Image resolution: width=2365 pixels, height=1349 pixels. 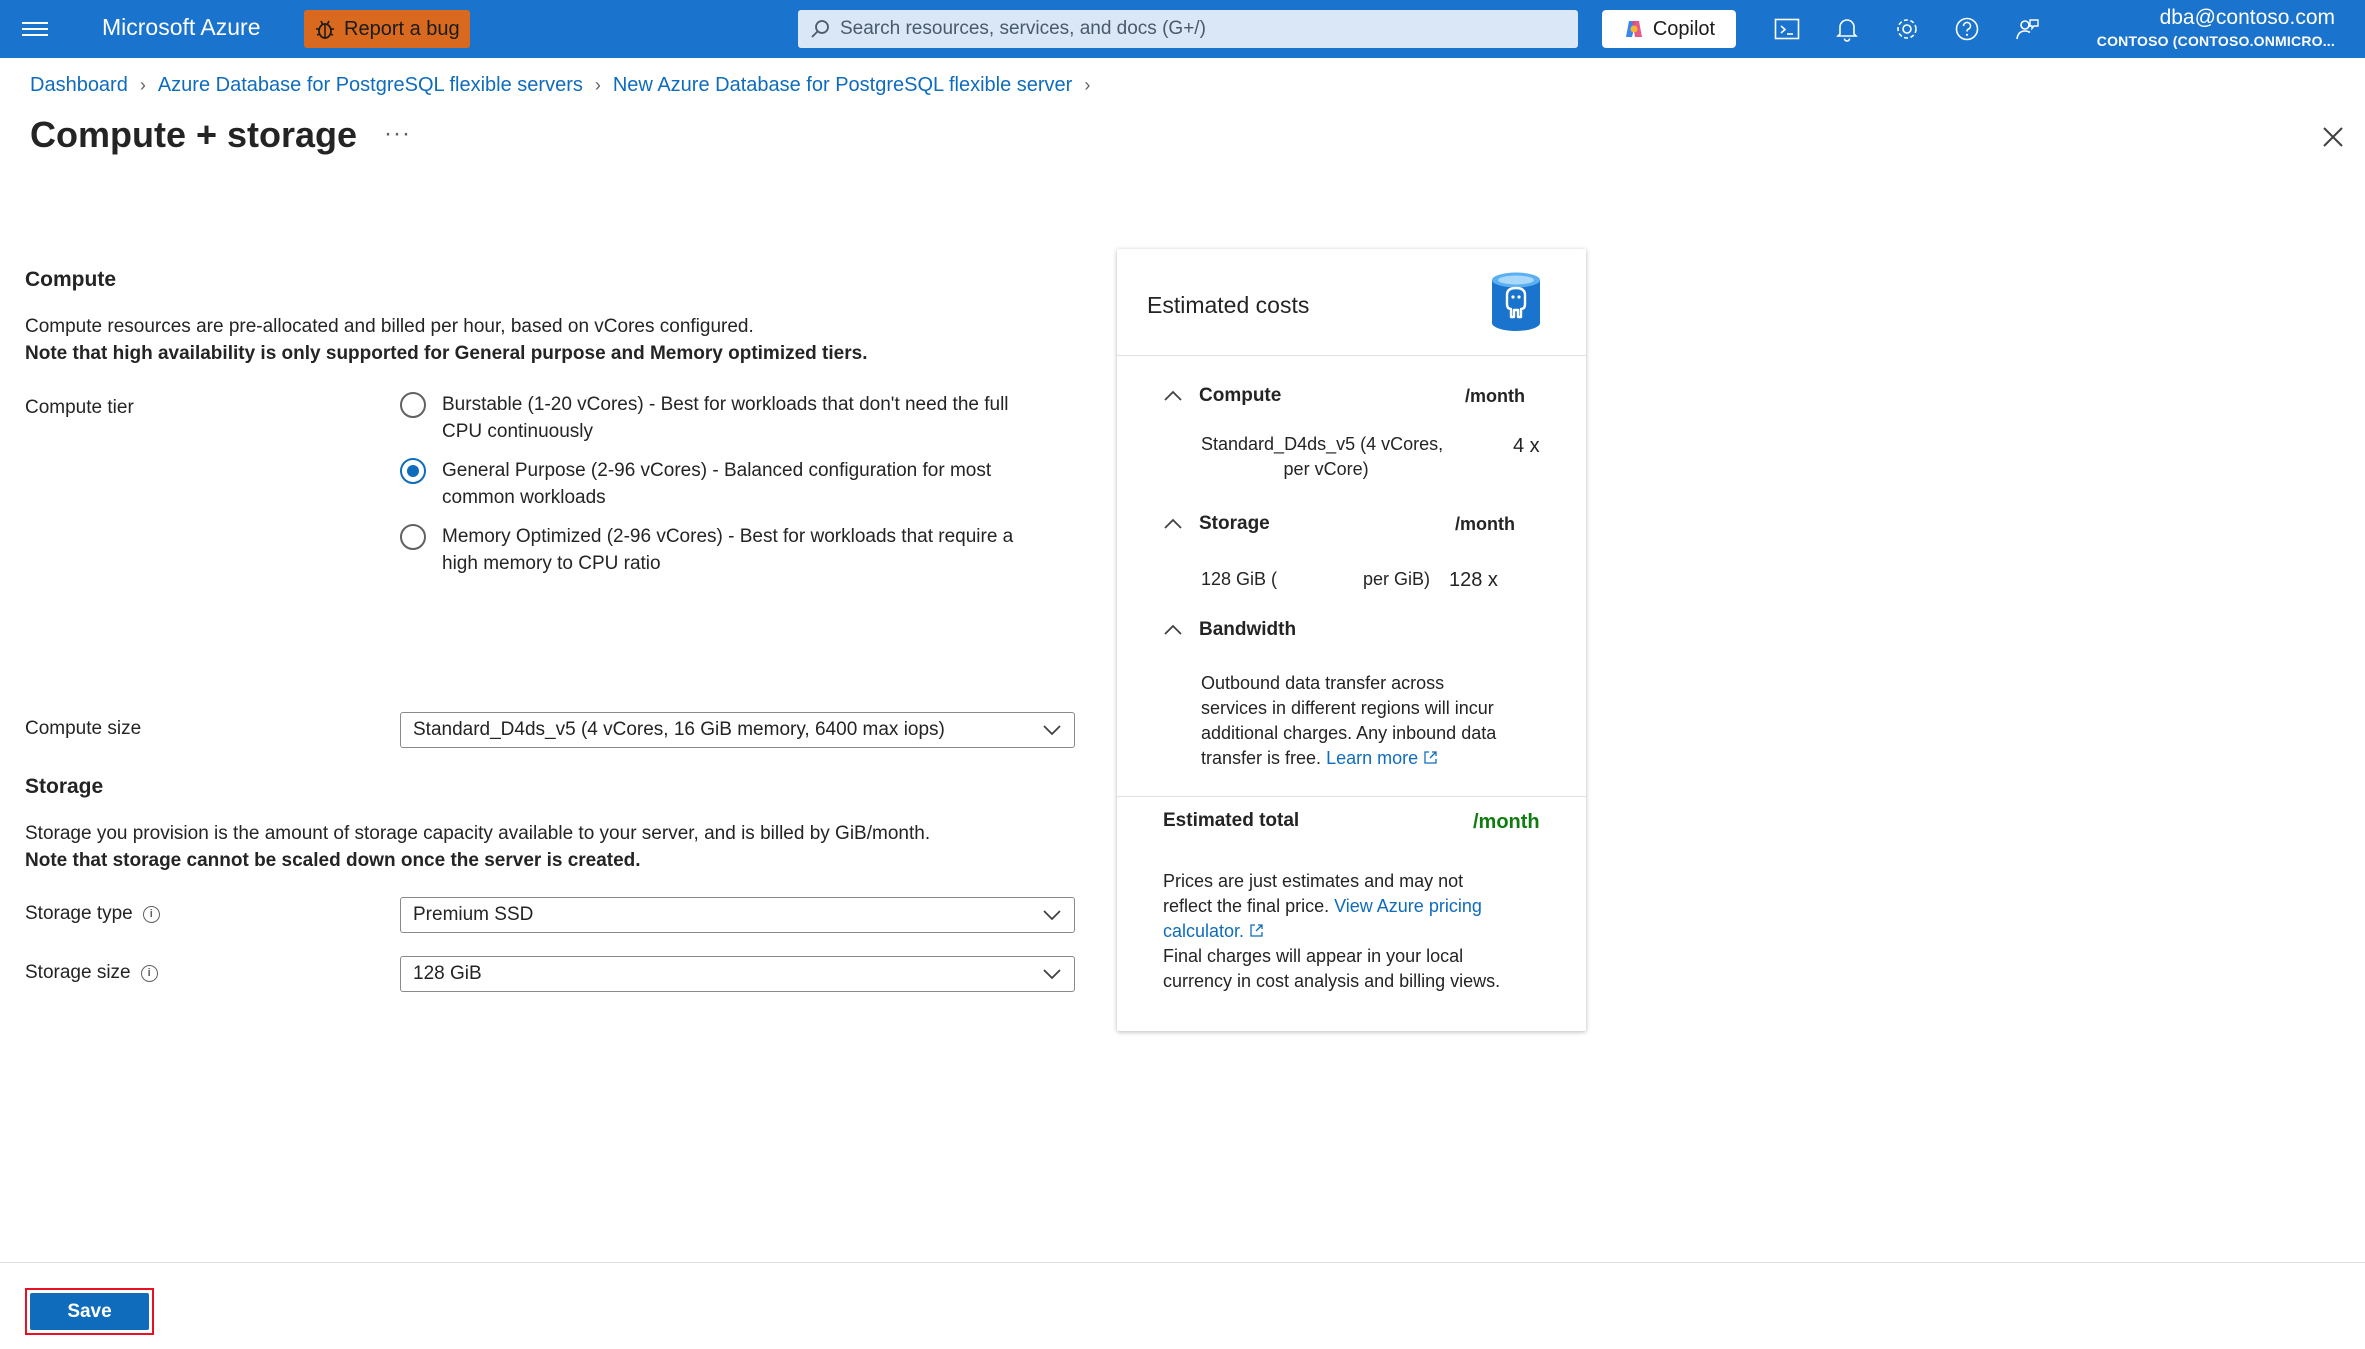 What do you see at coordinates (79, 85) in the screenshot?
I see `breadcrumb-dashboard: Dashboard` at bounding box center [79, 85].